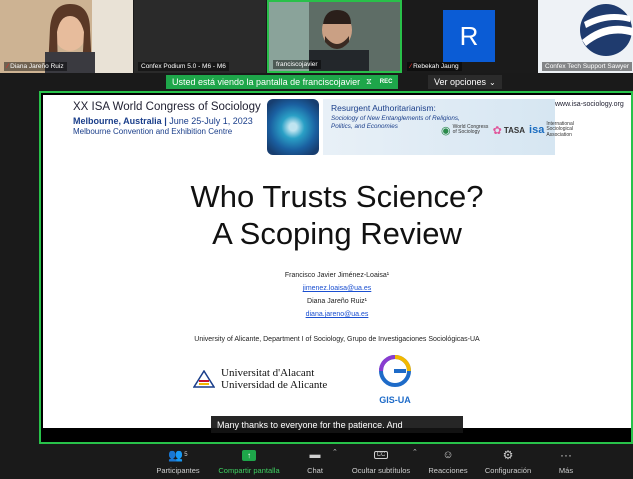  What do you see at coordinates (337, 314) in the screenshot?
I see `author-email: diana.jareno@ua.es` at bounding box center [337, 314].